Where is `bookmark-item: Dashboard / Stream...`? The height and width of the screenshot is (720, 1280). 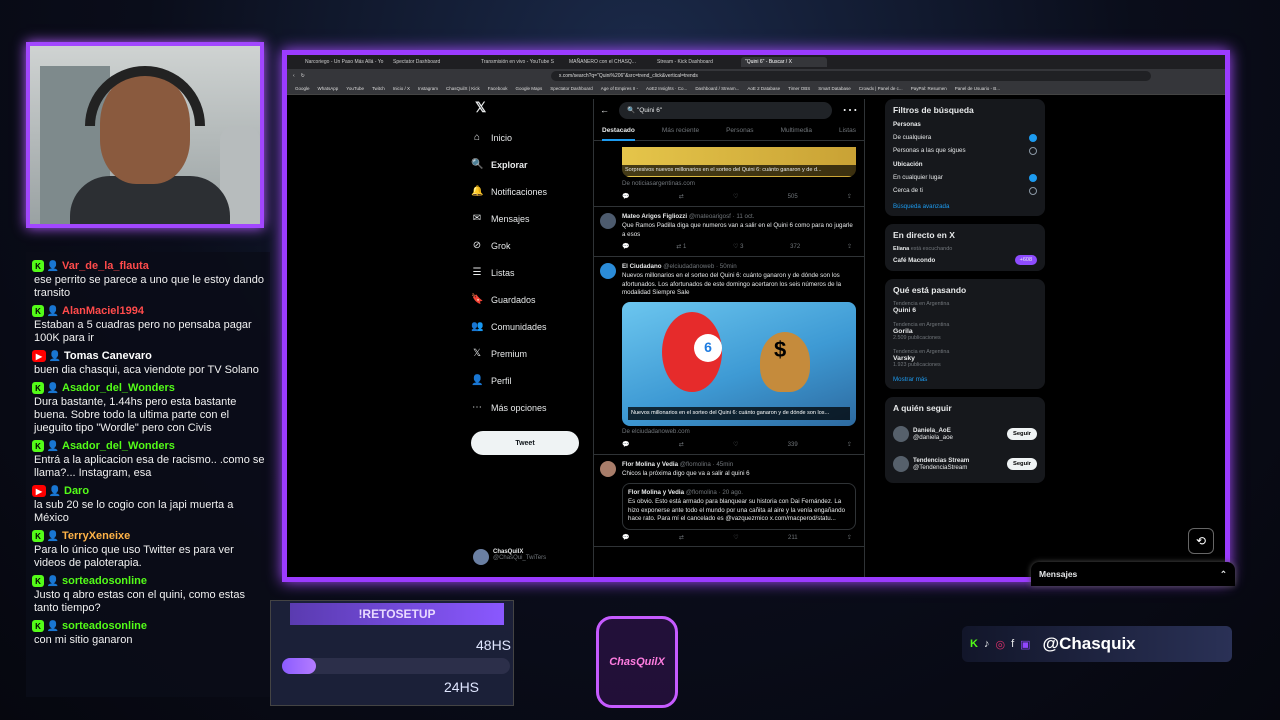 bookmark-item: Dashboard / Stream... is located at coordinates (717, 88).